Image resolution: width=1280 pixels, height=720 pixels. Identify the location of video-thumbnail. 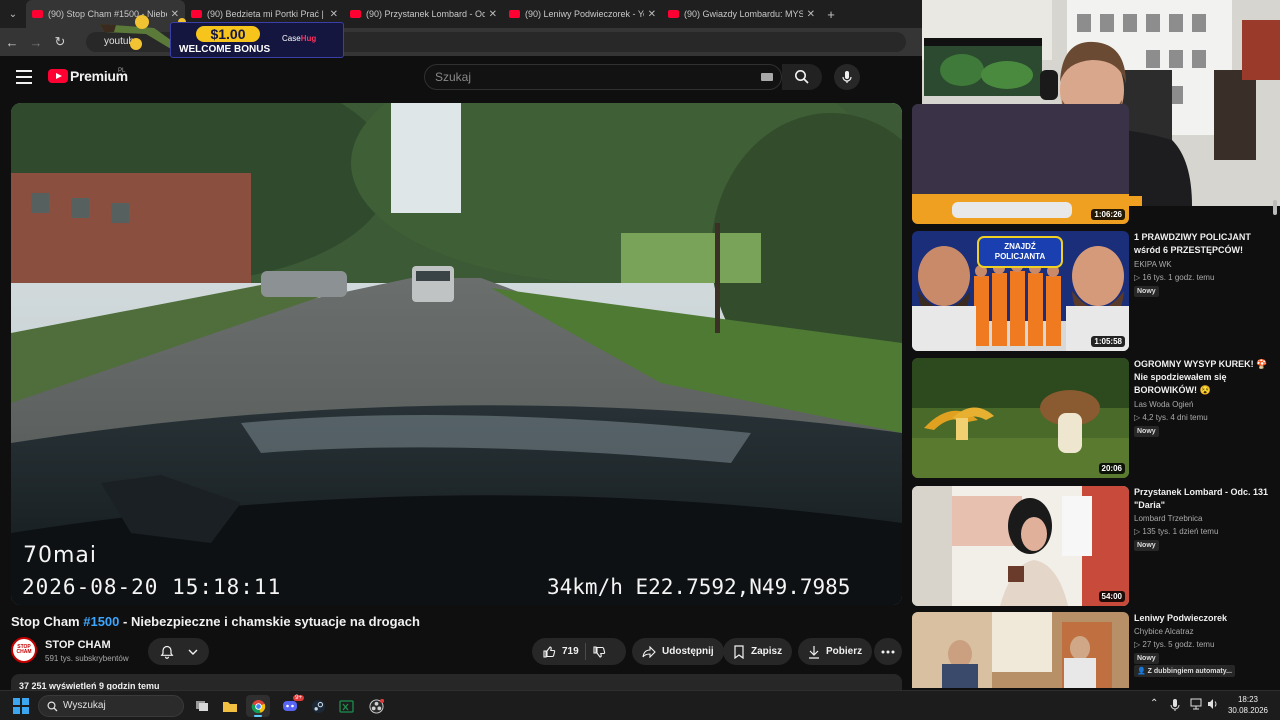
(1020, 650).